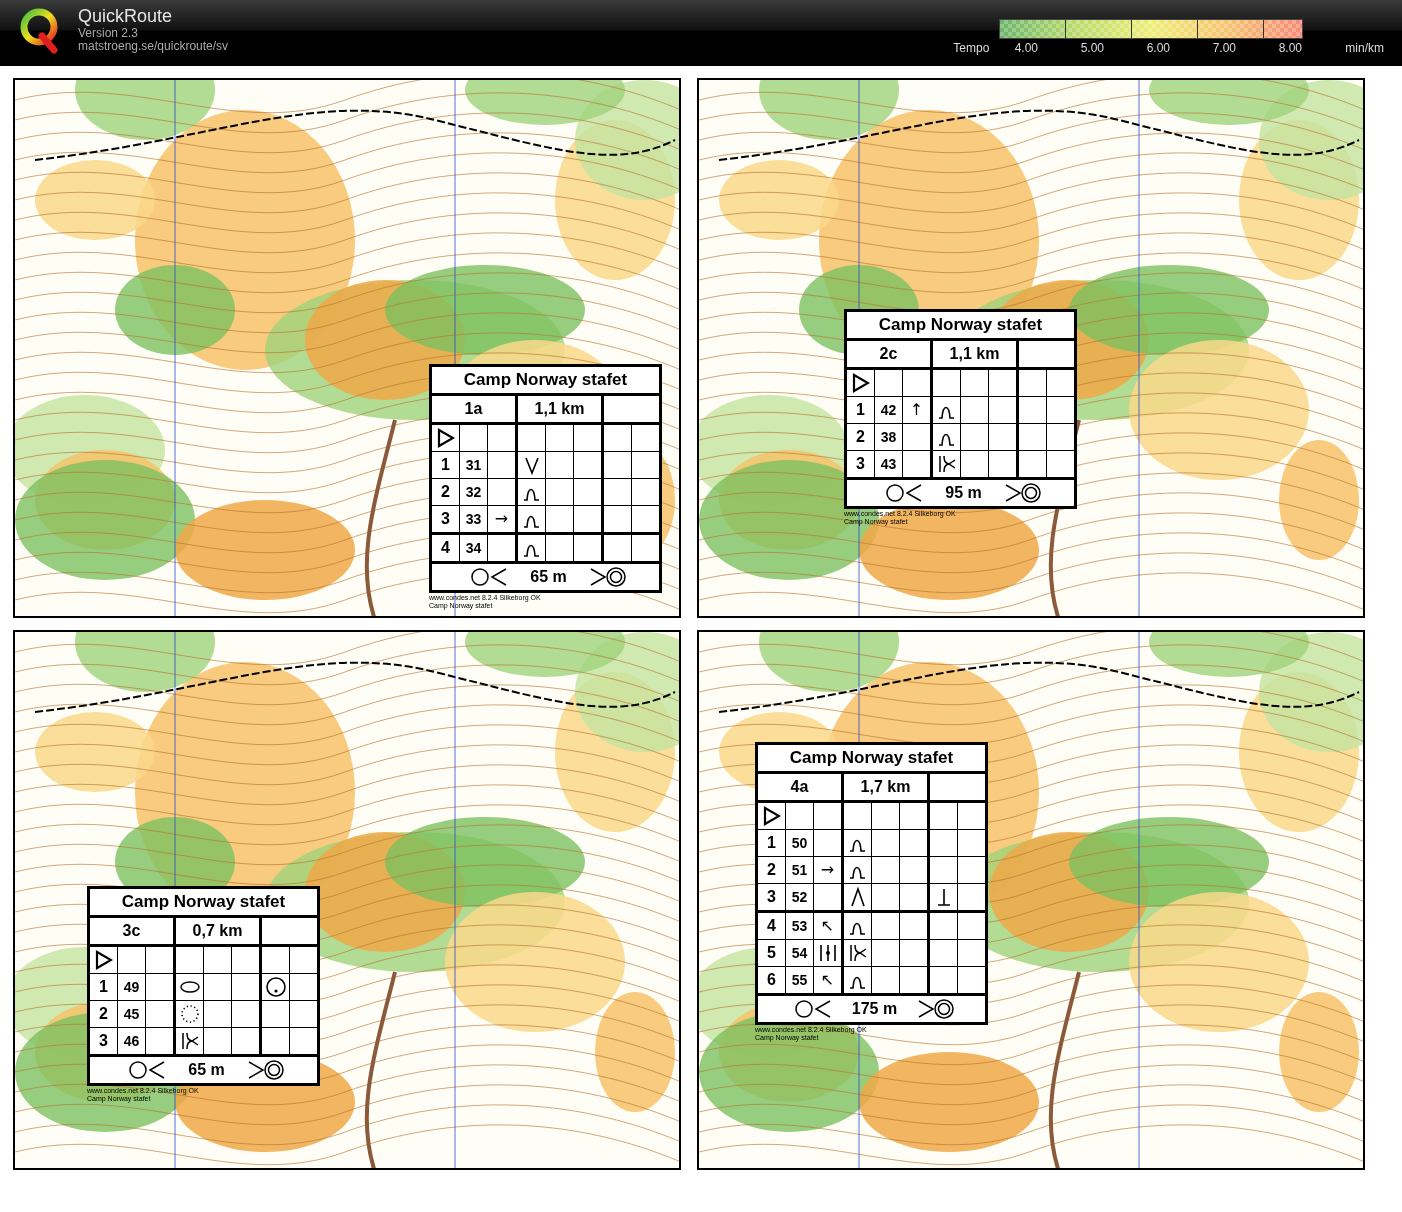 This screenshot has height=1212, width=1402. What do you see at coordinates (888, 410) in the screenshot?
I see `control-code: 42` at bounding box center [888, 410].